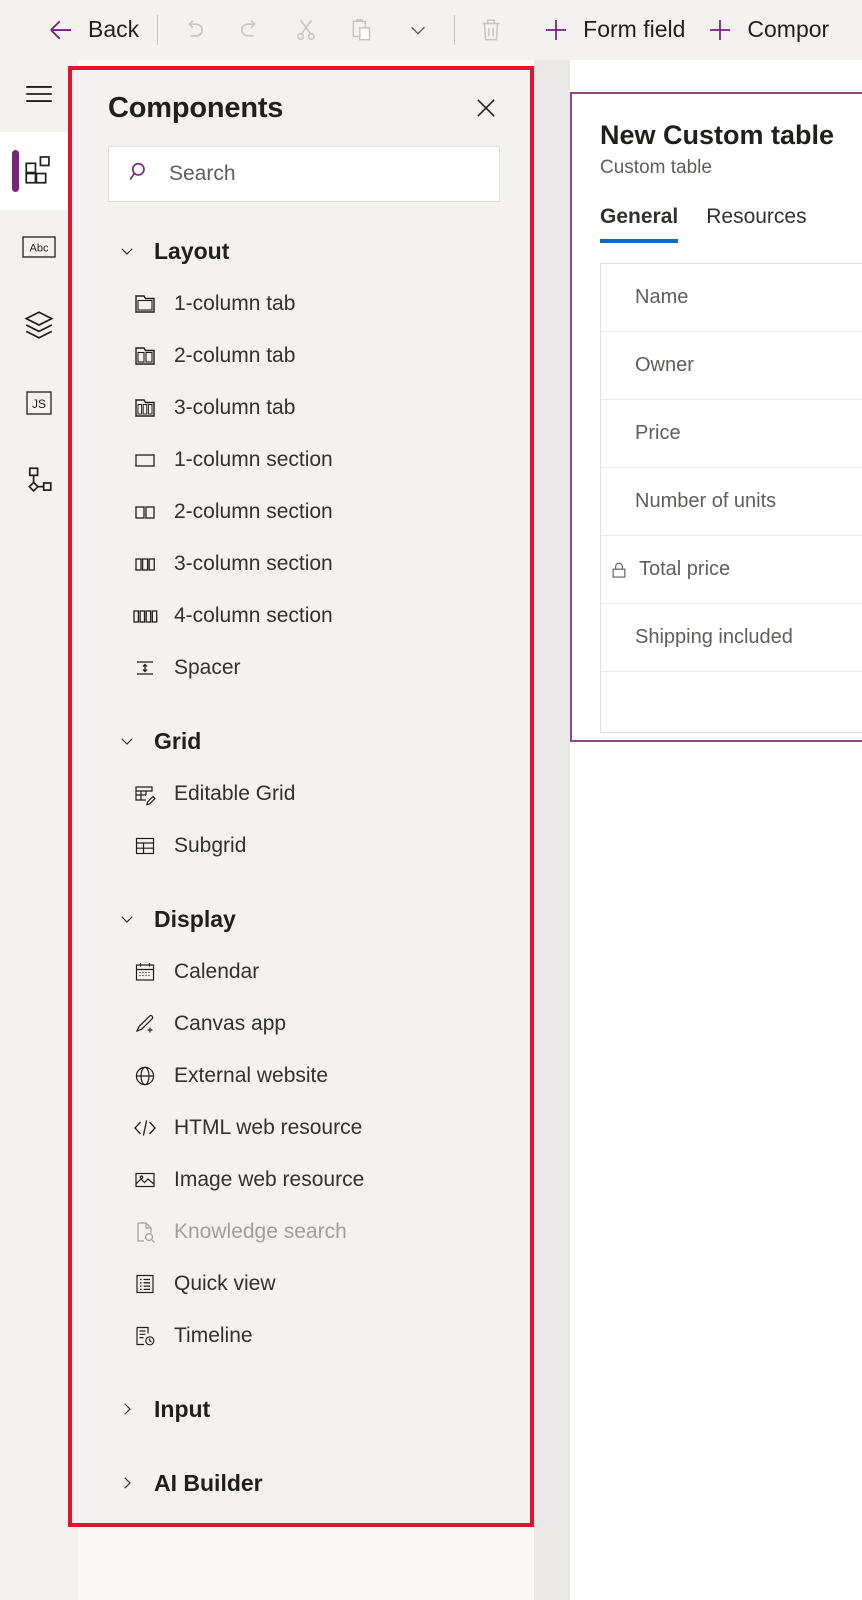 The image size is (862, 1600). I want to click on close-panel-button, so click(486, 110).